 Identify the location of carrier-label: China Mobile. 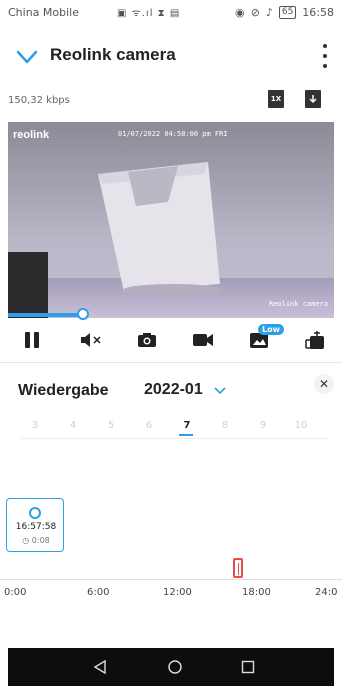
(44, 12).